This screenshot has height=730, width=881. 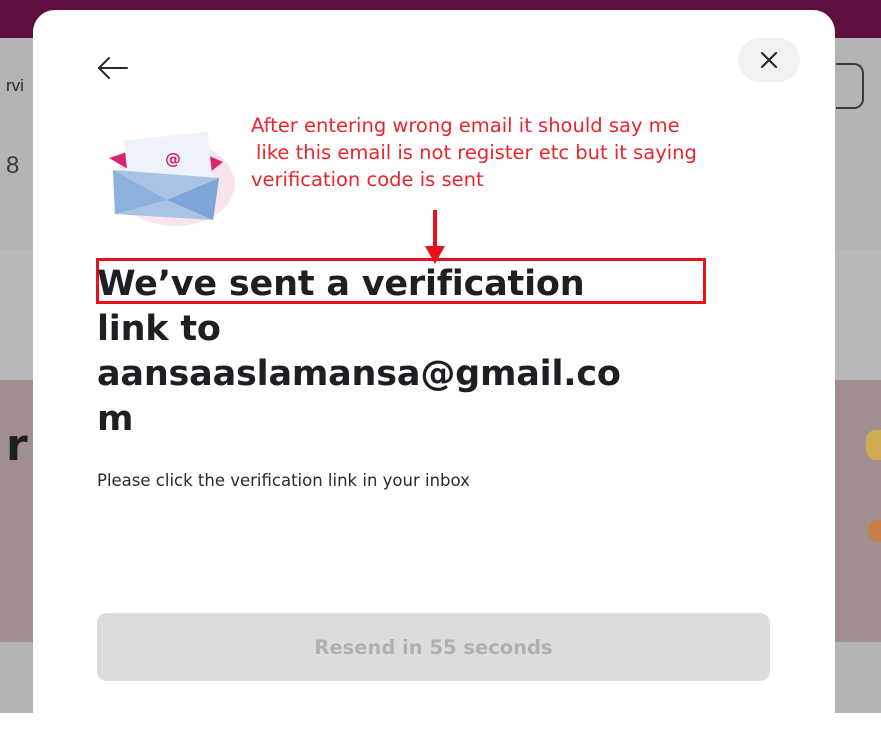 What do you see at coordinates (850, 86) in the screenshot?
I see `background-partial-button` at bounding box center [850, 86].